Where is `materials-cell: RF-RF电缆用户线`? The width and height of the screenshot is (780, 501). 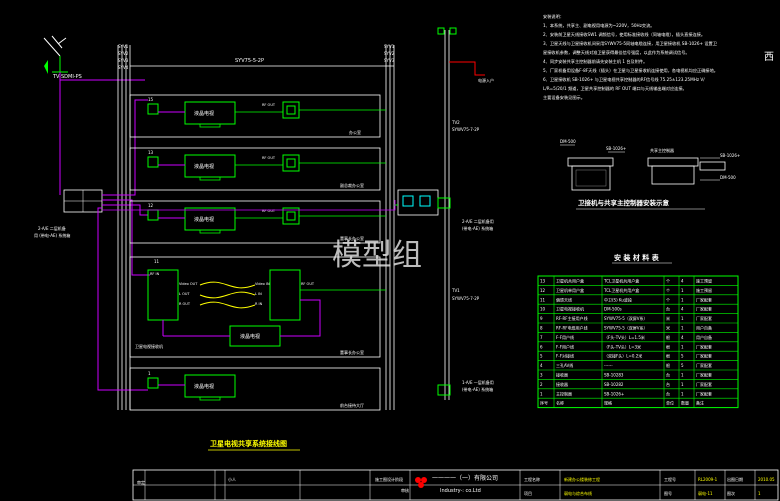
materials-cell: RF-RF电缆用户线 is located at coordinates (572, 328).